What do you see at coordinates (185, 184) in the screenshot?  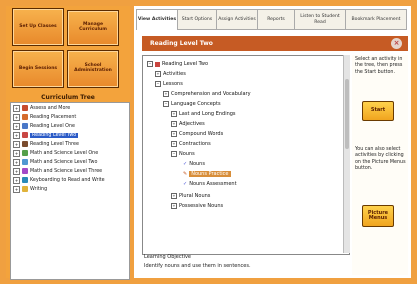 I see `quiz-icon: ✓` at bounding box center [185, 184].